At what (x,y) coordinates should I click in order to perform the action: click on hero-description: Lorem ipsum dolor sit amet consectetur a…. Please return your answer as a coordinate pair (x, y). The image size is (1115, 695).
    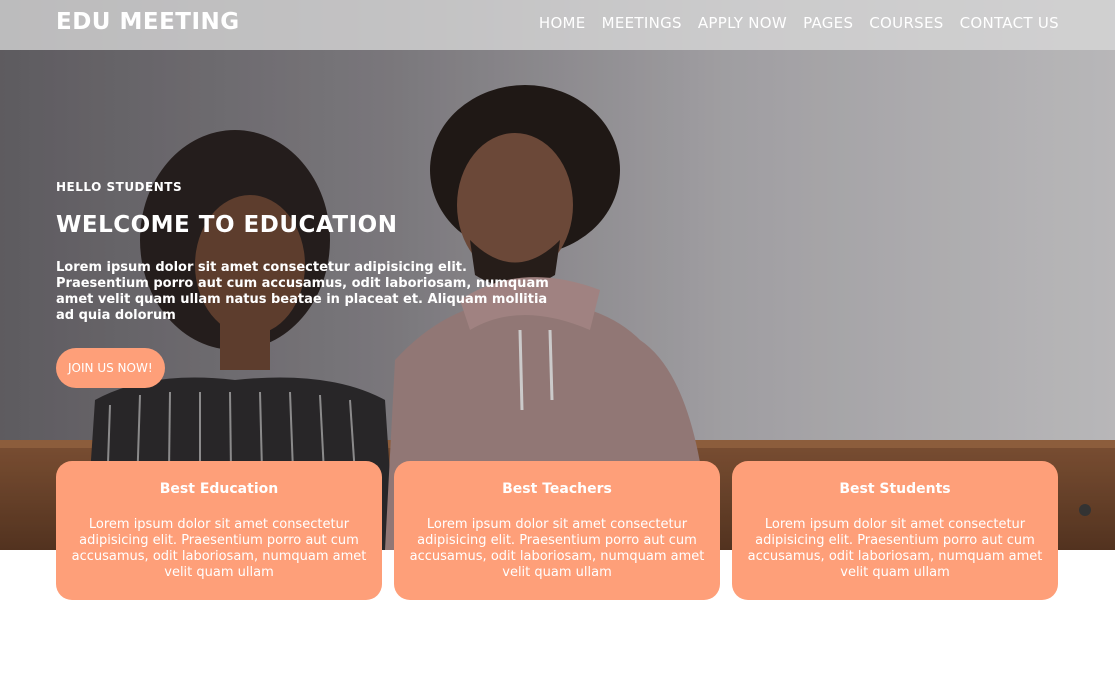
    Looking at the image, I should click on (302, 291).